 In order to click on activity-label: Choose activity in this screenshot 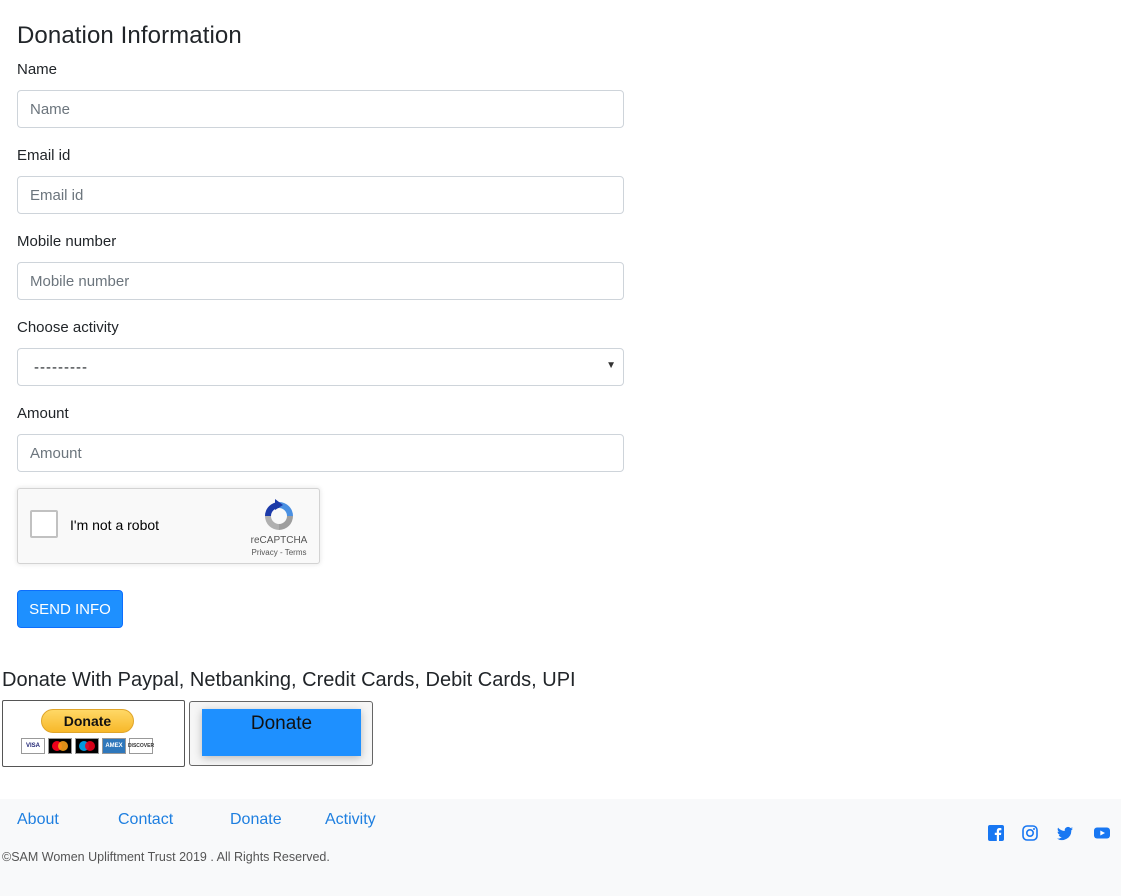, I will do `click(68, 327)`.